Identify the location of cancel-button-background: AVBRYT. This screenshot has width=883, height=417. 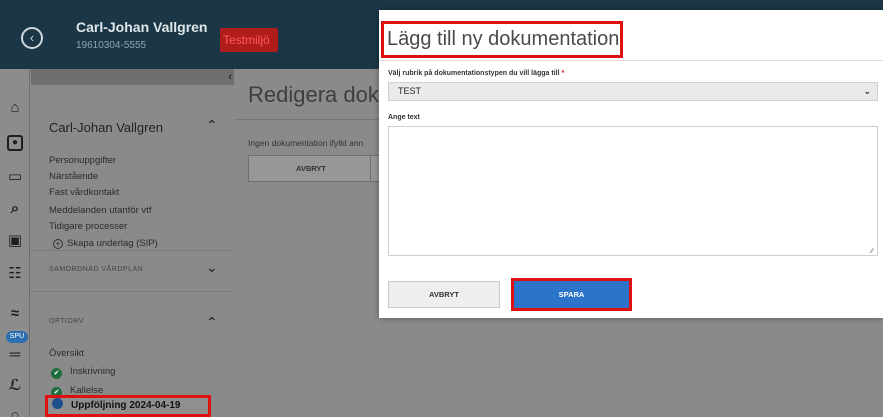
(311, 168).